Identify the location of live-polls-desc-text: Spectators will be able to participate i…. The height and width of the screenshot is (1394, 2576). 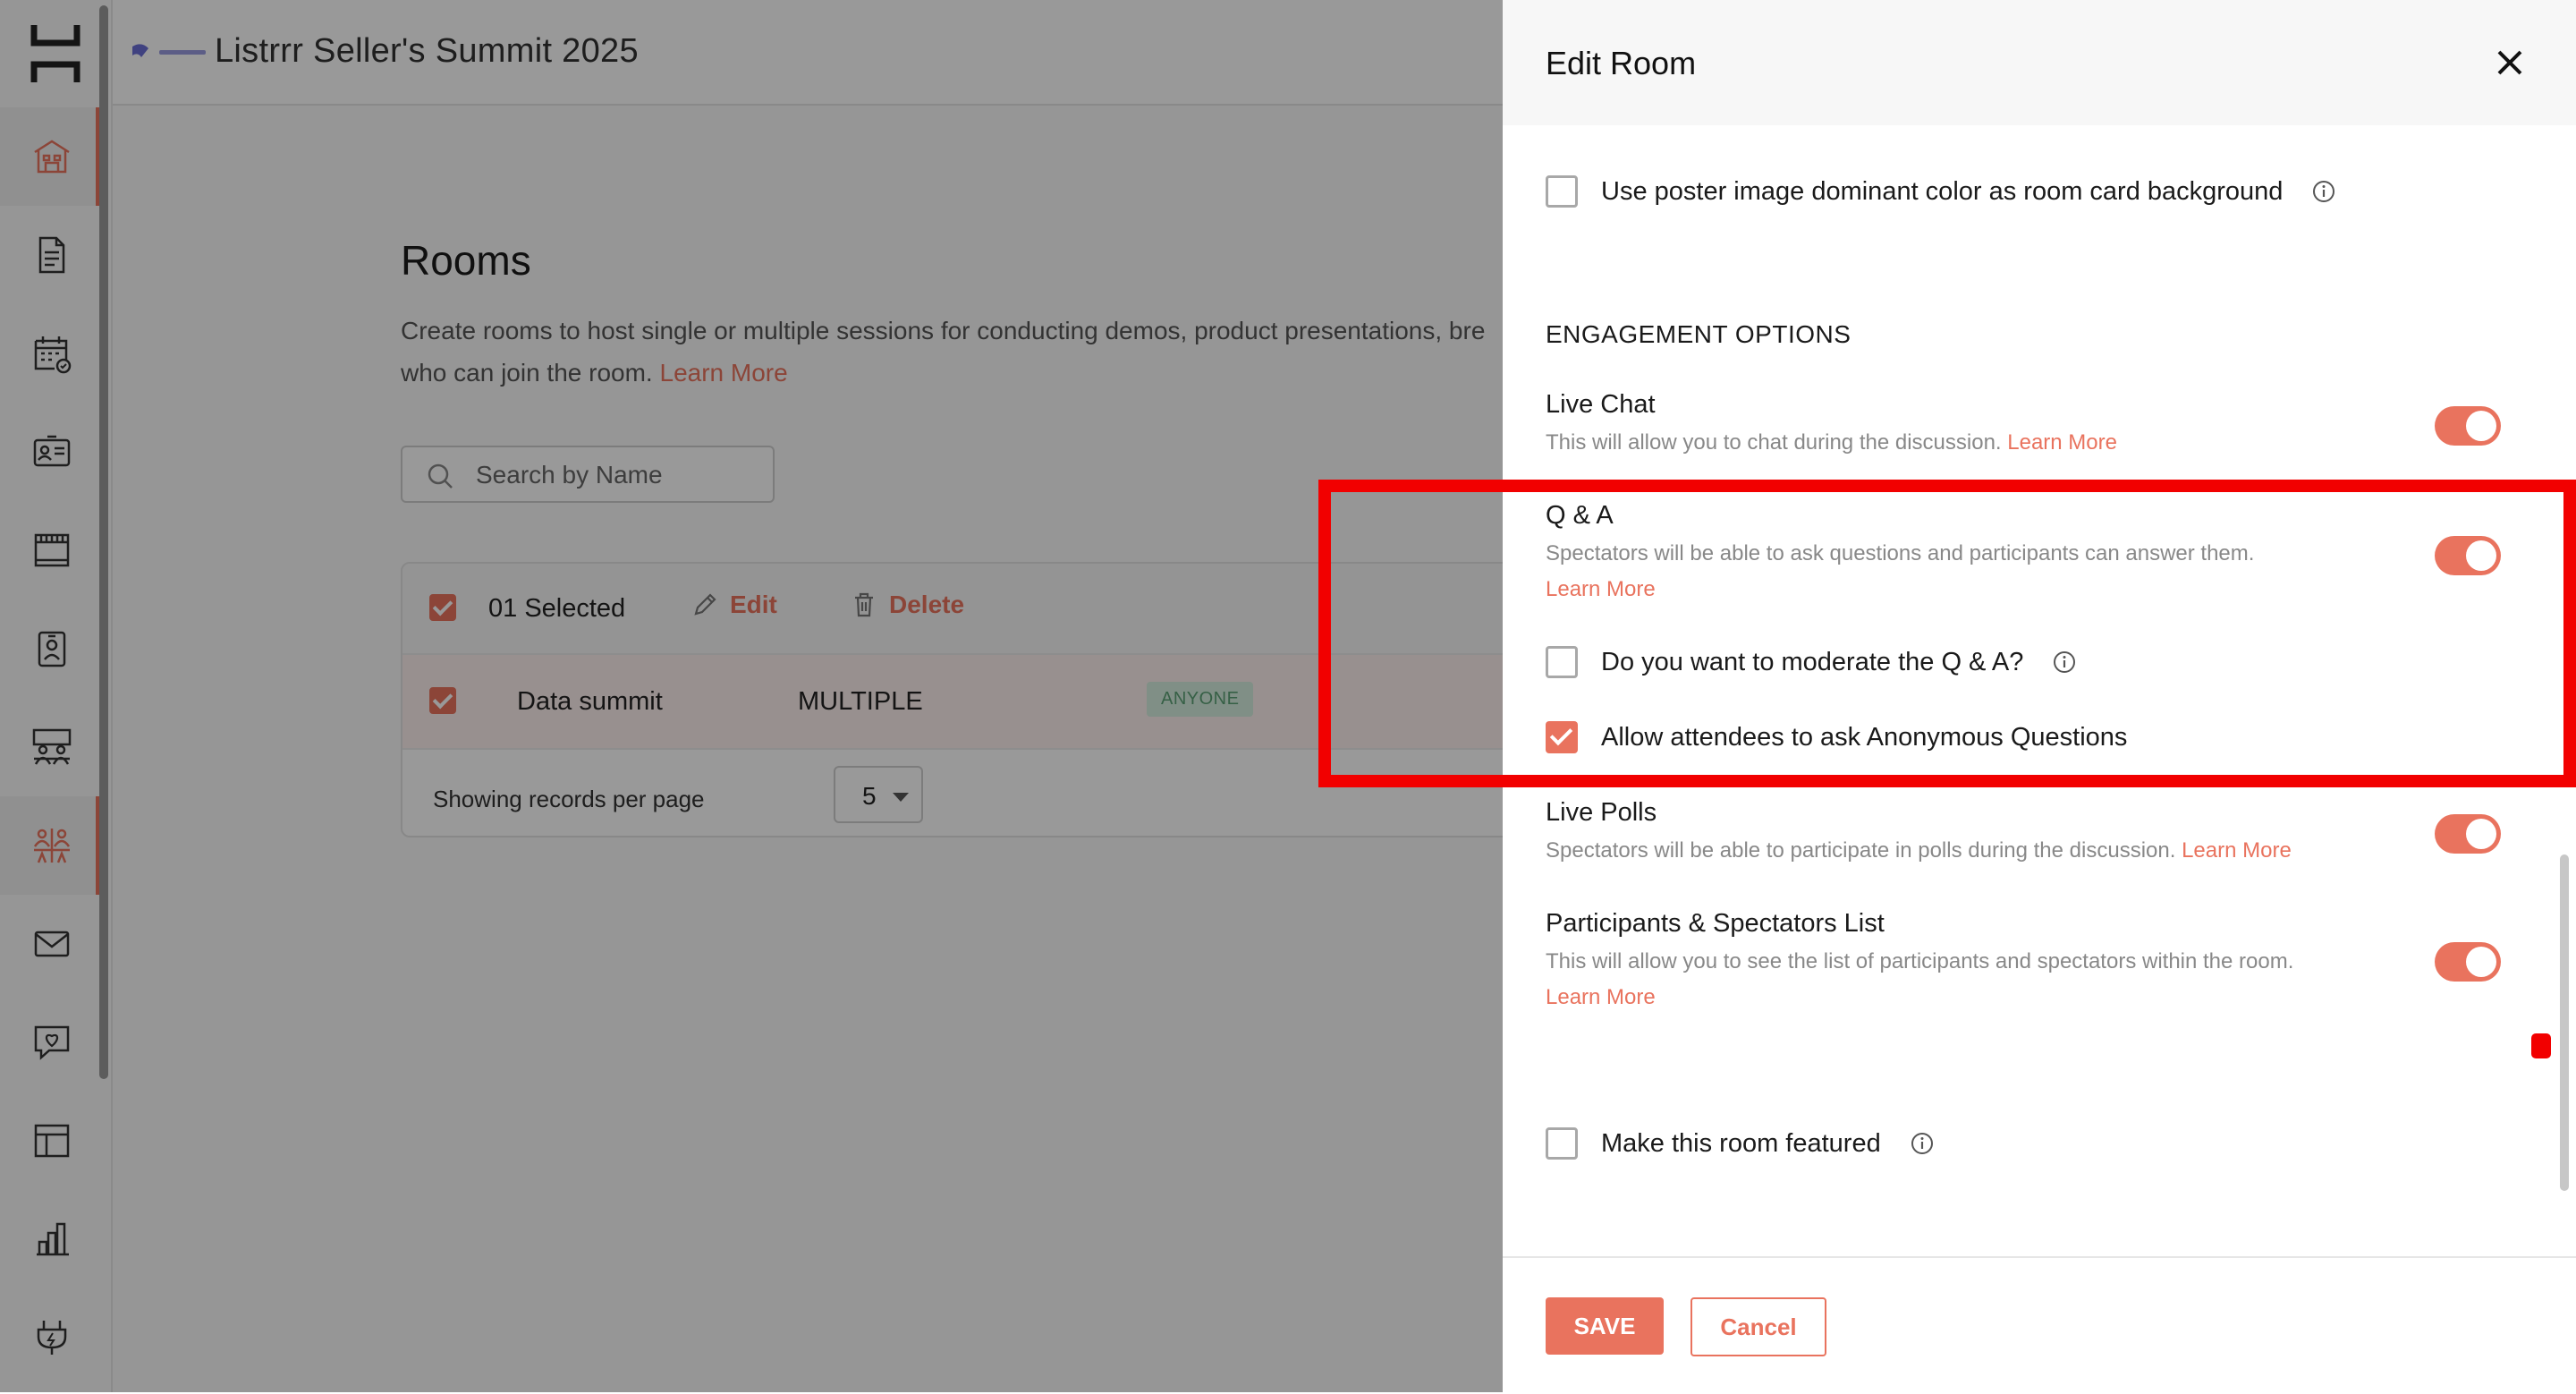
(1861, 851).